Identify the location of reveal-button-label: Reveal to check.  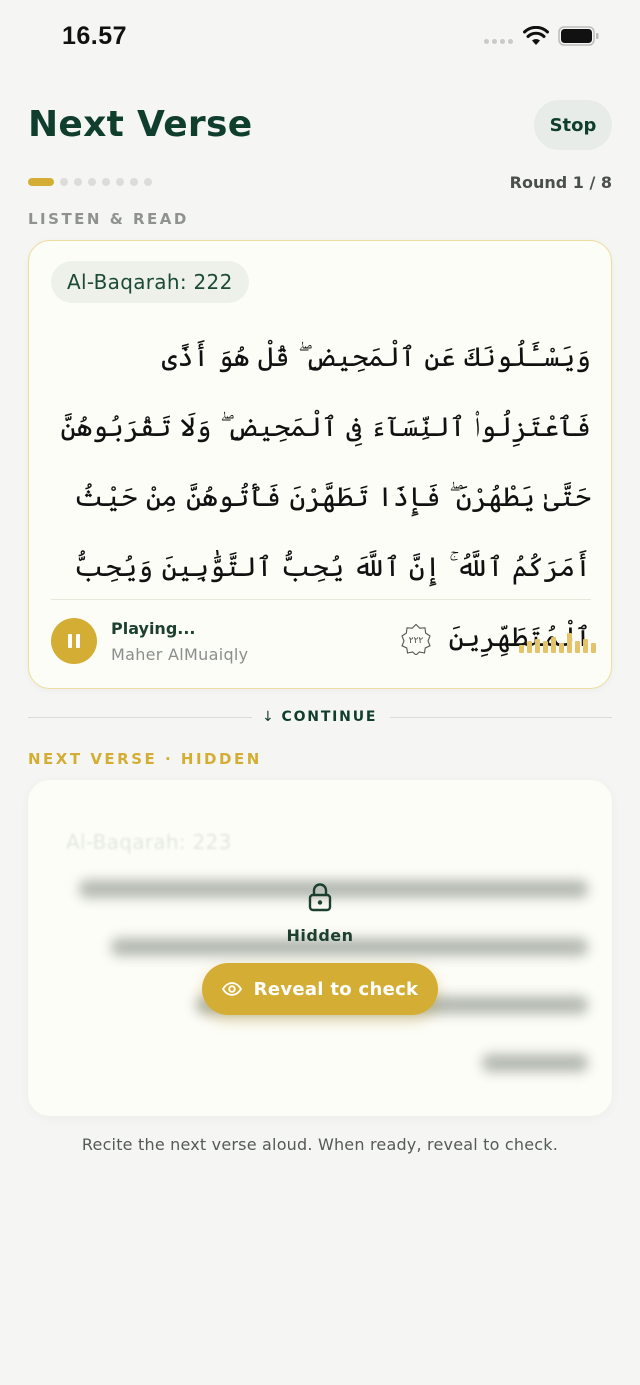
(336, 989).